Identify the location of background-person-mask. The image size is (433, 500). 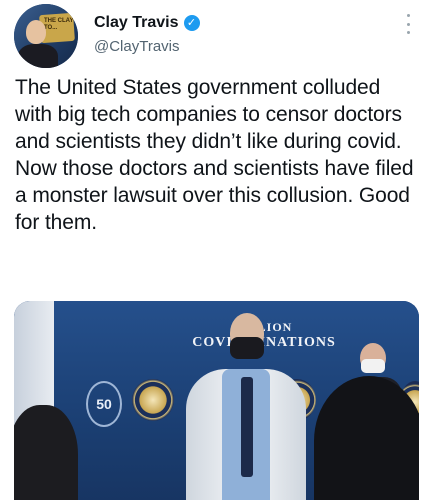
(373, 366).